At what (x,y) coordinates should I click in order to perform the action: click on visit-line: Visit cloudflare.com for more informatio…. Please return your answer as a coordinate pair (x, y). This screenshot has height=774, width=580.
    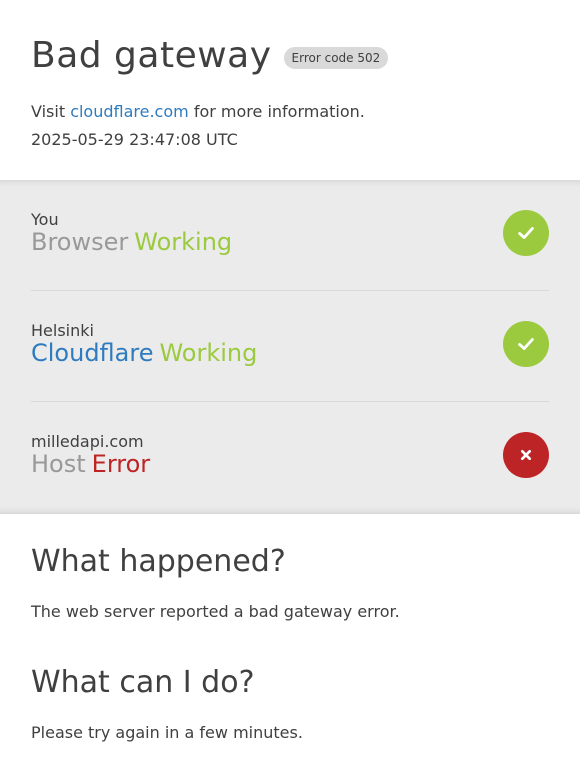
    Looking at the image, I should click on (290, 111).